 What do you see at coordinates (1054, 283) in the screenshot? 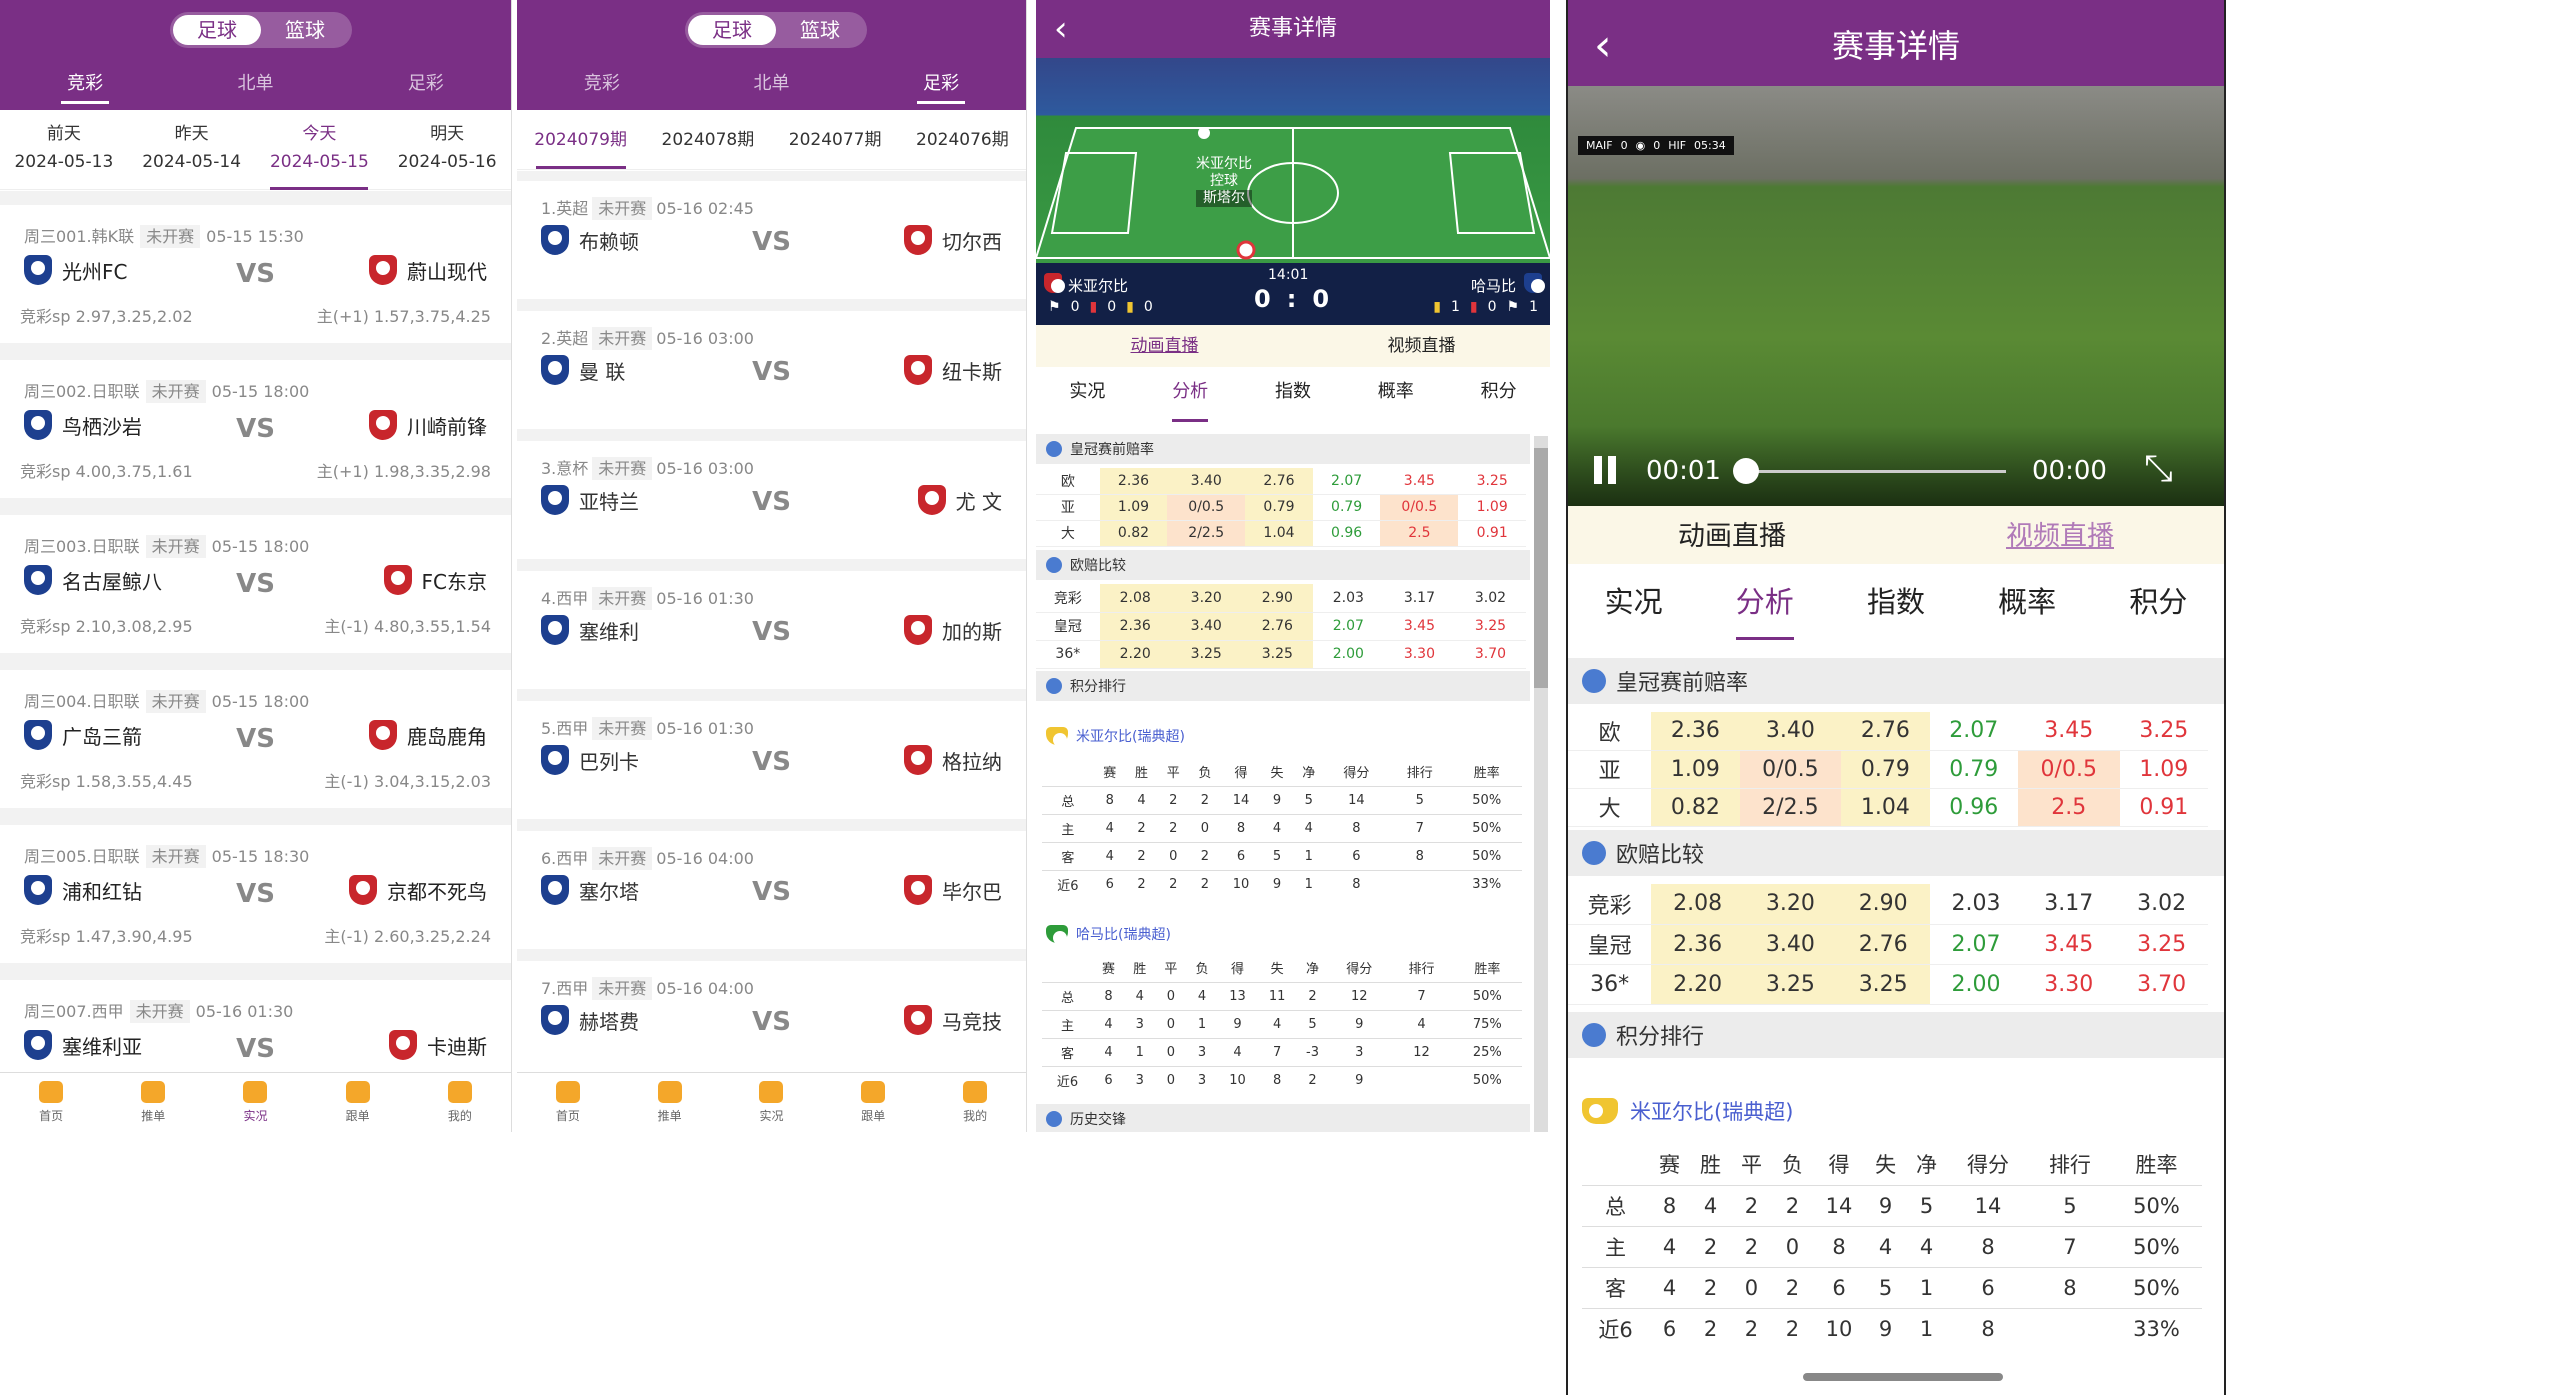
I see `home-badge` at bounding box center [1054, 283].